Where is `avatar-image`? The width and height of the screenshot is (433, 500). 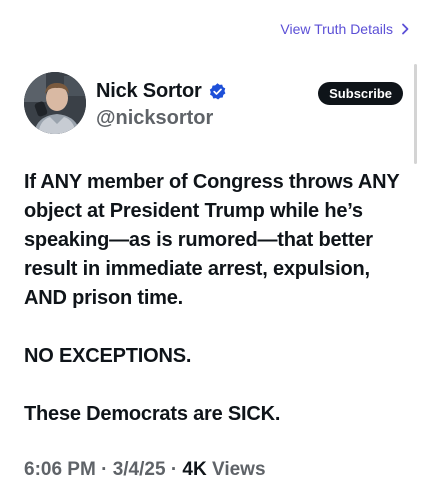
avatar-image is located at coordinates (55, 103).